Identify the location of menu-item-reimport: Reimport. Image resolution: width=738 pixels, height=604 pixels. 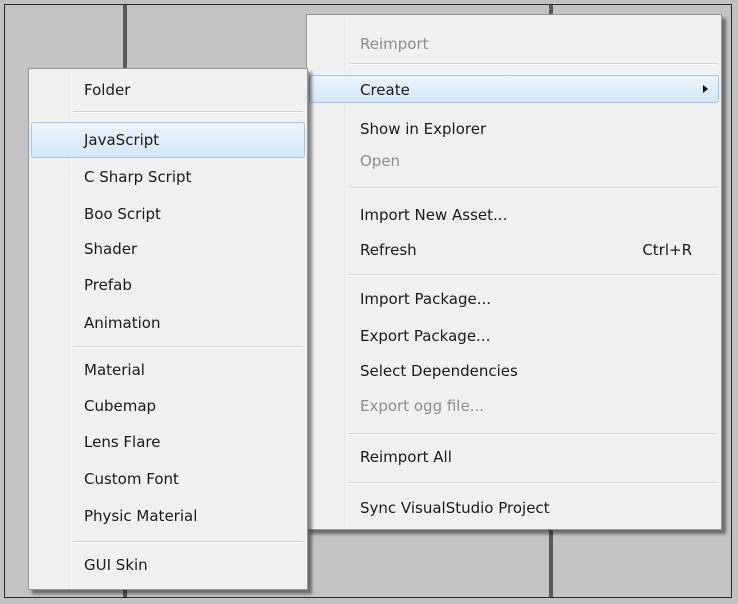
(514, 43).